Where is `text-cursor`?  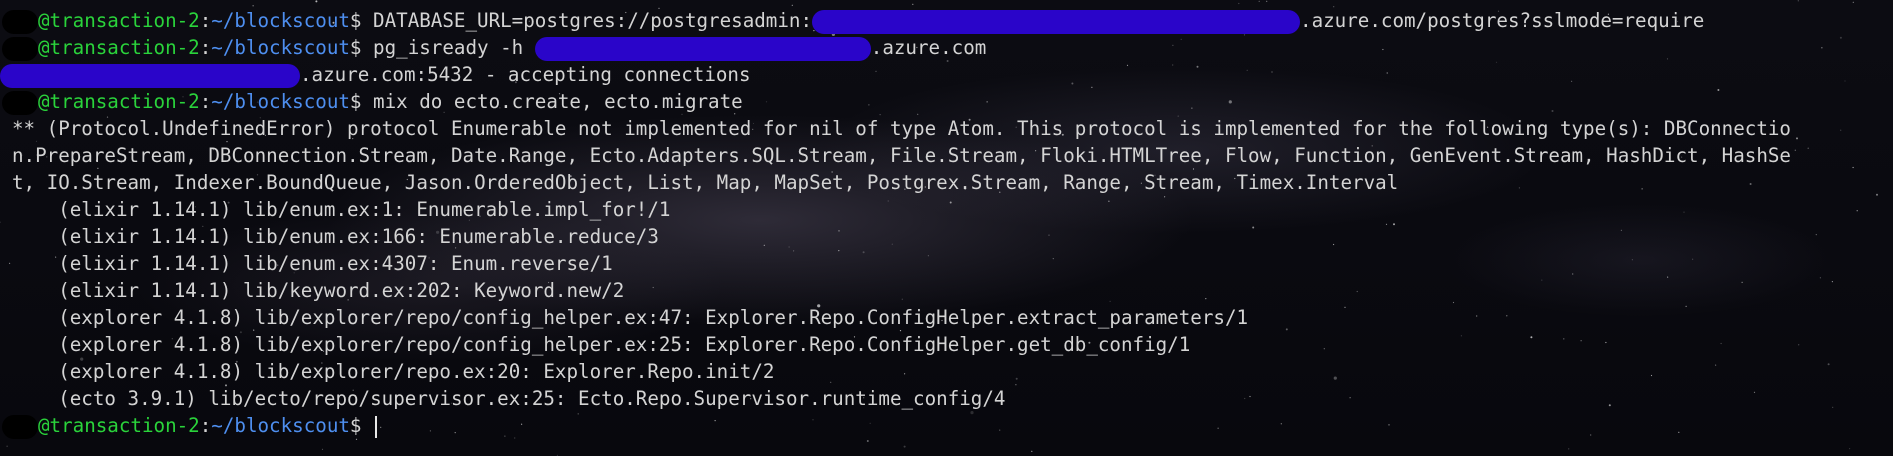 text-cursor is located at coordinates (376, 426).